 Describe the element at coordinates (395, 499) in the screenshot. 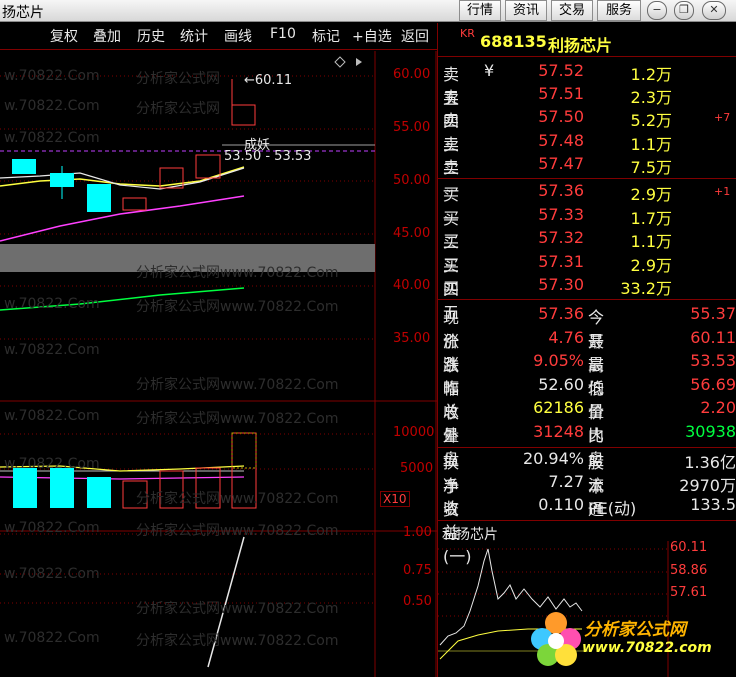

I see `volume-multiplier: X10` at that location.